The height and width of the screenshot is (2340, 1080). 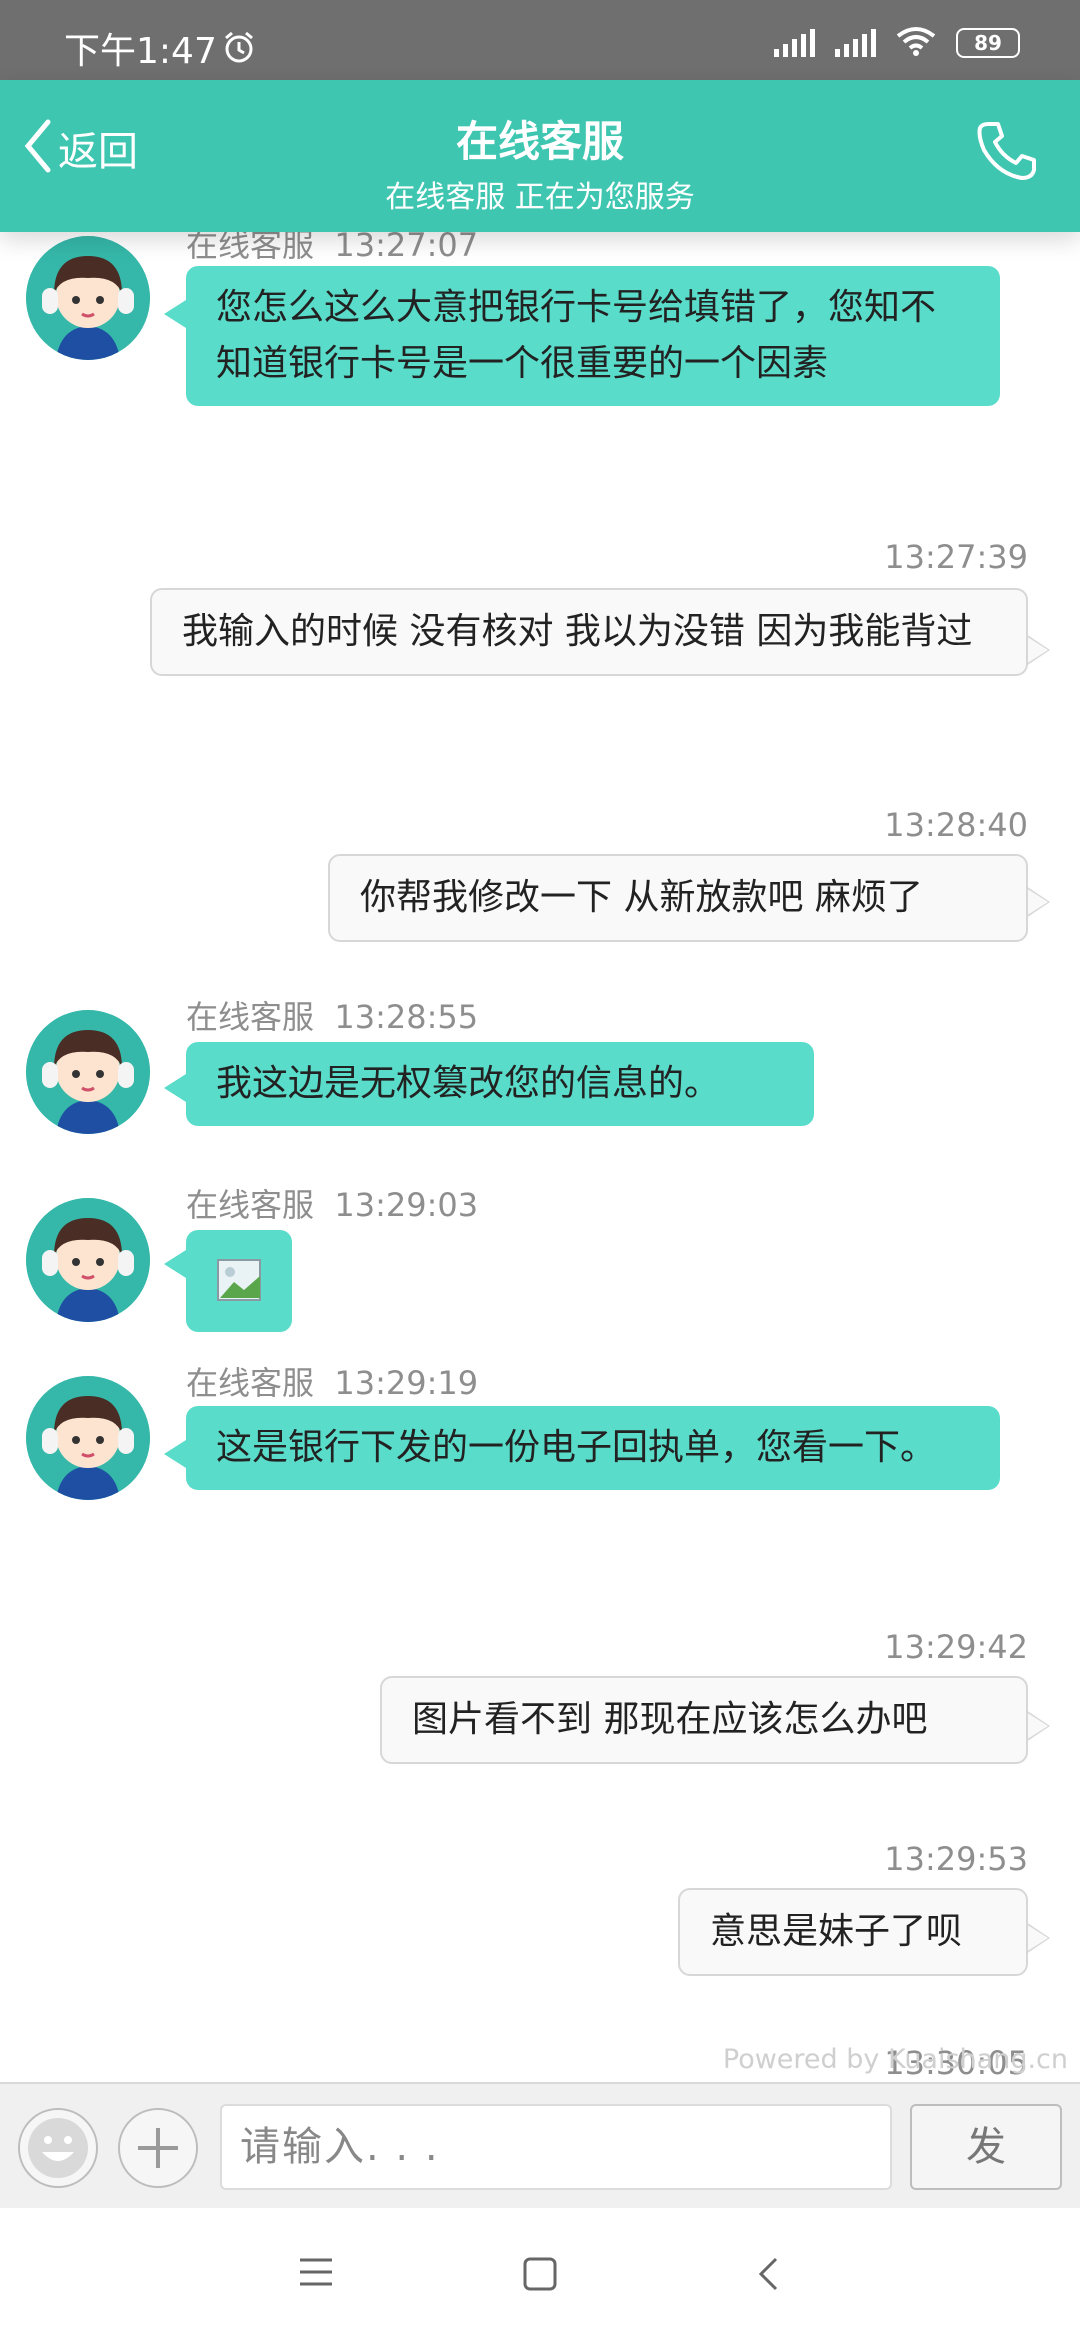 What do you see at coordinates (986, 2178) in the screenshot?
I see `send-button: 发 送` at bounding box center [986, 2178].